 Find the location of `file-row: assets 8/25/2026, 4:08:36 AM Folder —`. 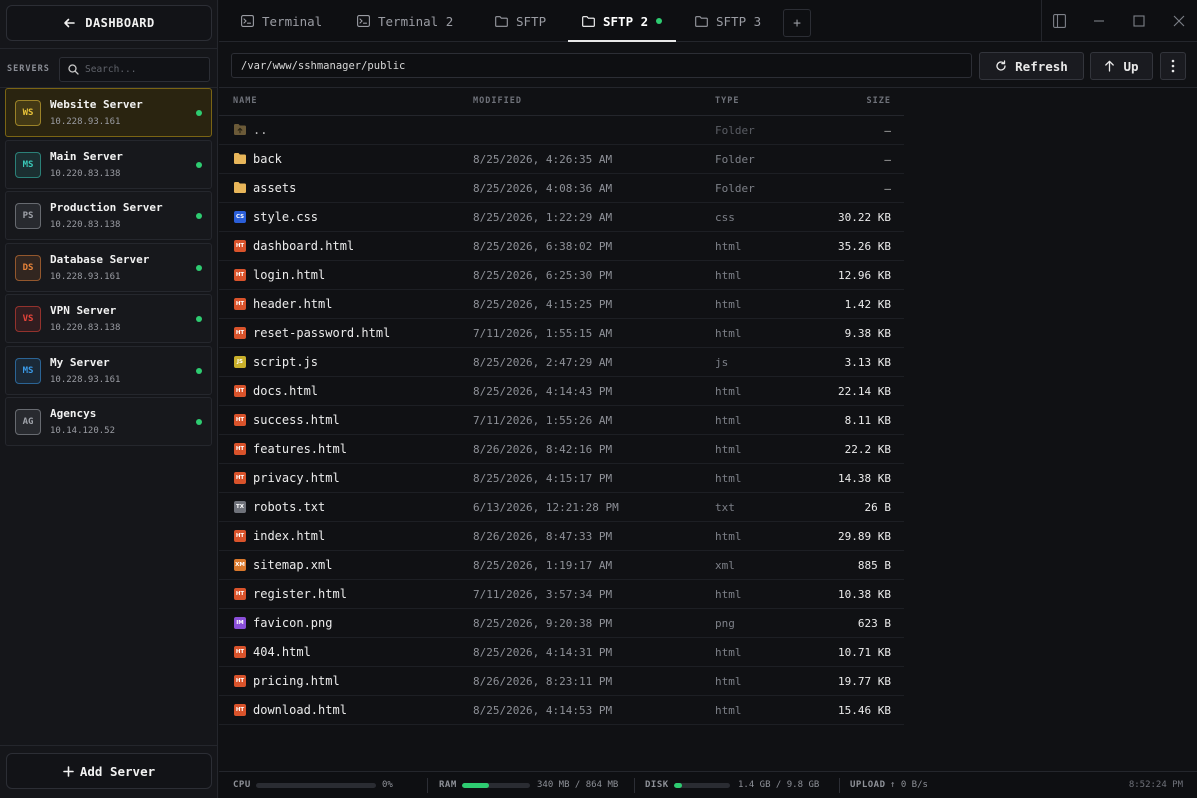

file-row: assets 8/25/2026, 4:08:36 AM Folder — is located at coordinates (561, 188).